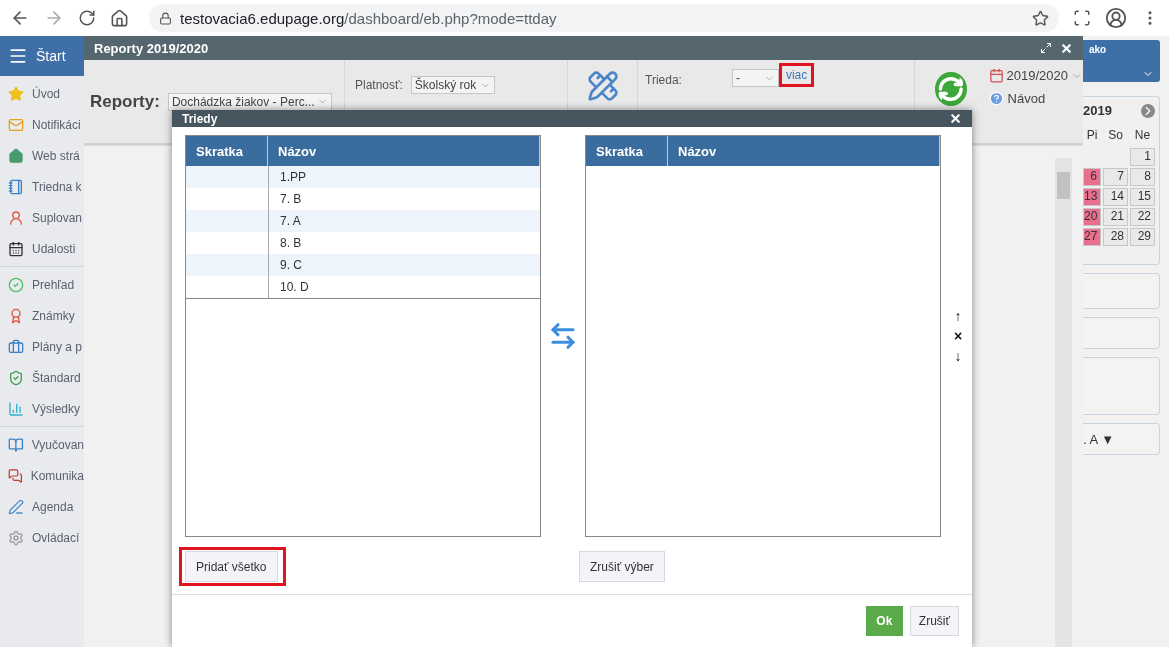 The image size is (1169, 647). I want to click on column-header: Skratka, so click(627, 151).